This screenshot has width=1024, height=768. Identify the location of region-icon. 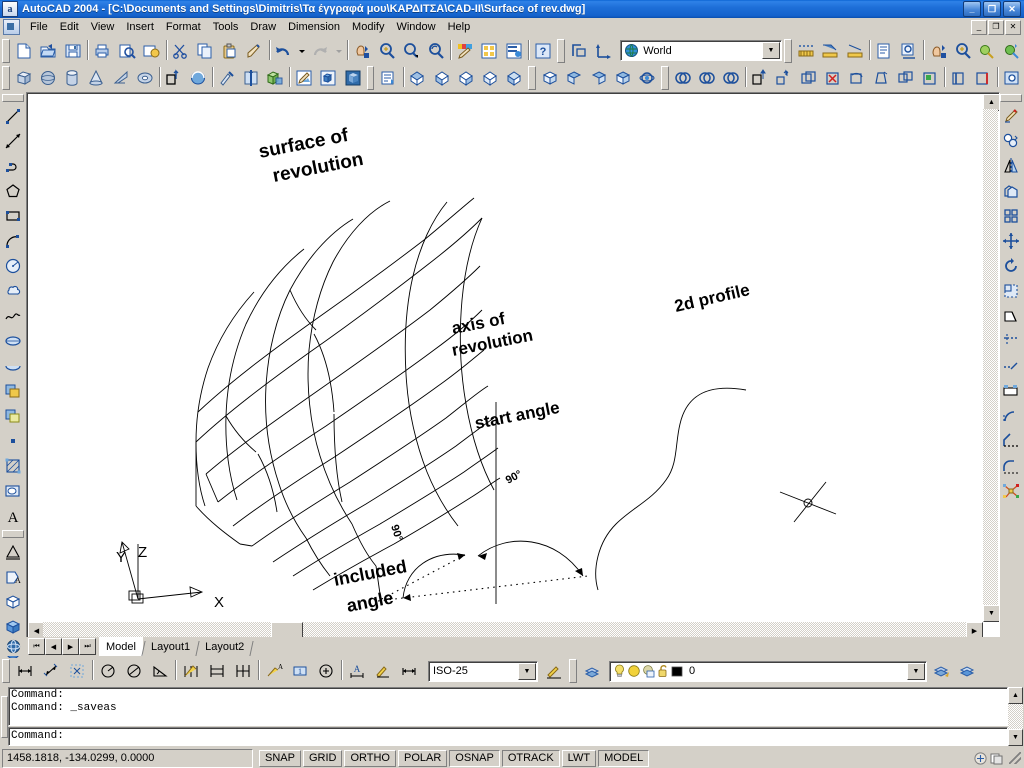
(13, 490).